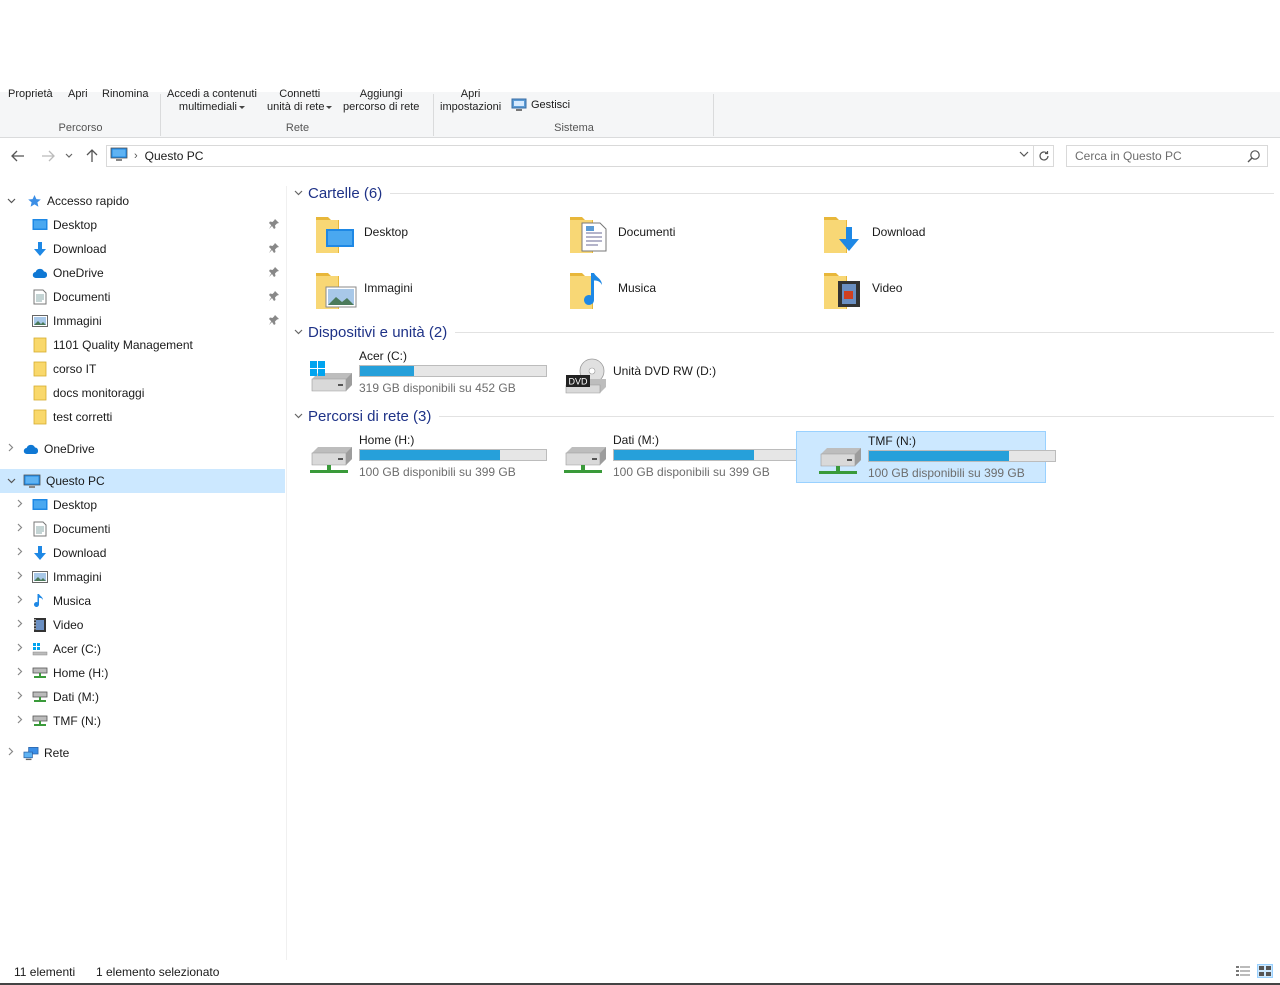 This screenshot has width=1280, height=985. I want to click on access-media-button: Accedi a contenuti multimediali, so click(212, 101).